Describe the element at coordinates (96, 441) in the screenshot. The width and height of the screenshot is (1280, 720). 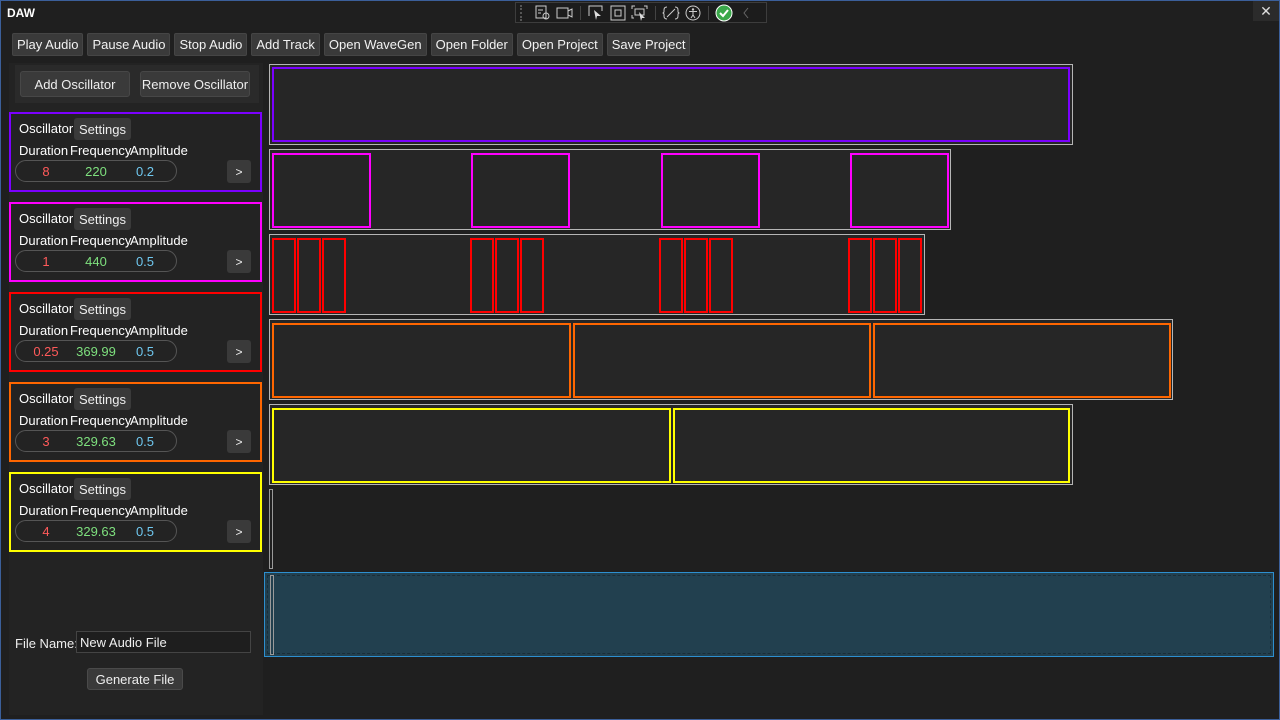
I see `oscillator-values: 3 329.63 0.5` at that location.